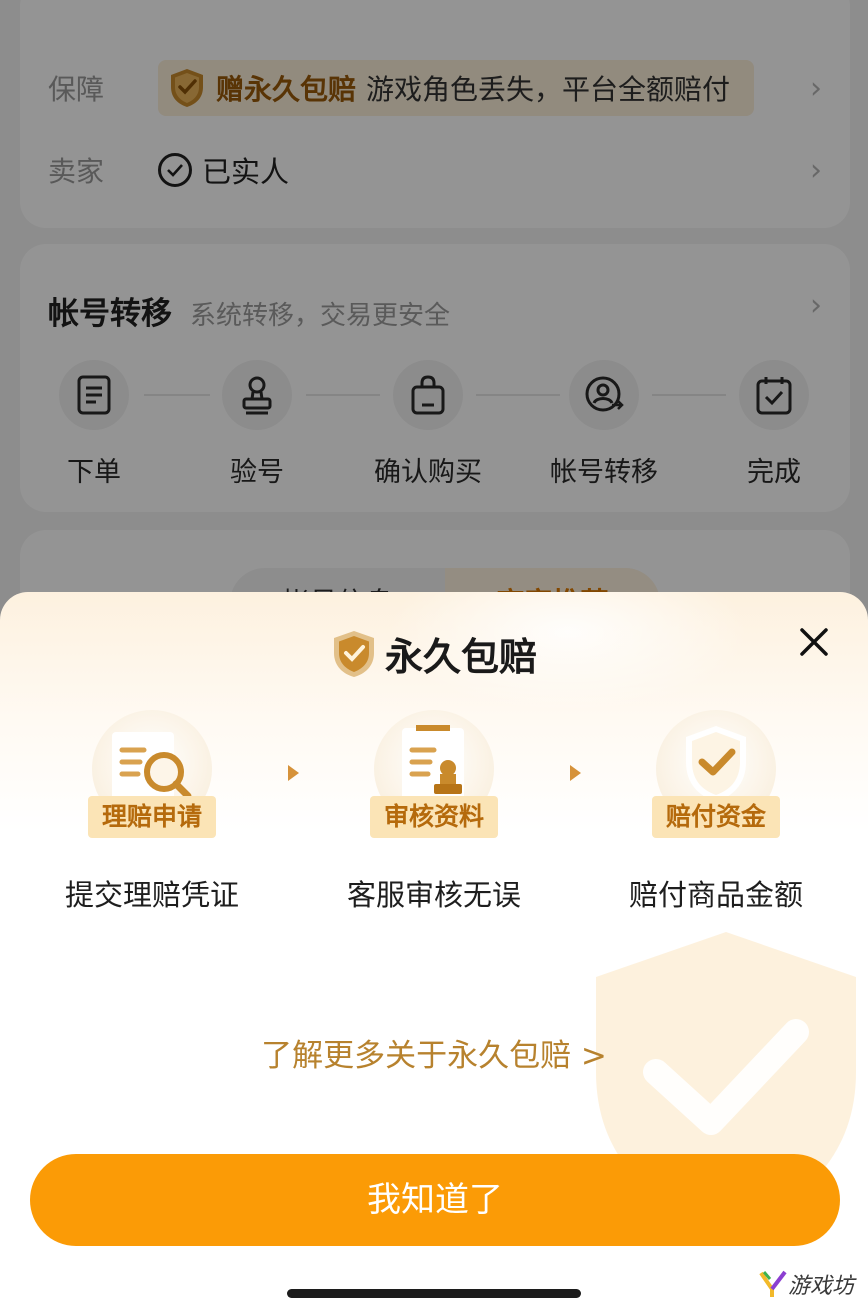 This screenshot has width=868, height=1313. I want to click on watermark-text: 游戏坊, so click(820, 1286).